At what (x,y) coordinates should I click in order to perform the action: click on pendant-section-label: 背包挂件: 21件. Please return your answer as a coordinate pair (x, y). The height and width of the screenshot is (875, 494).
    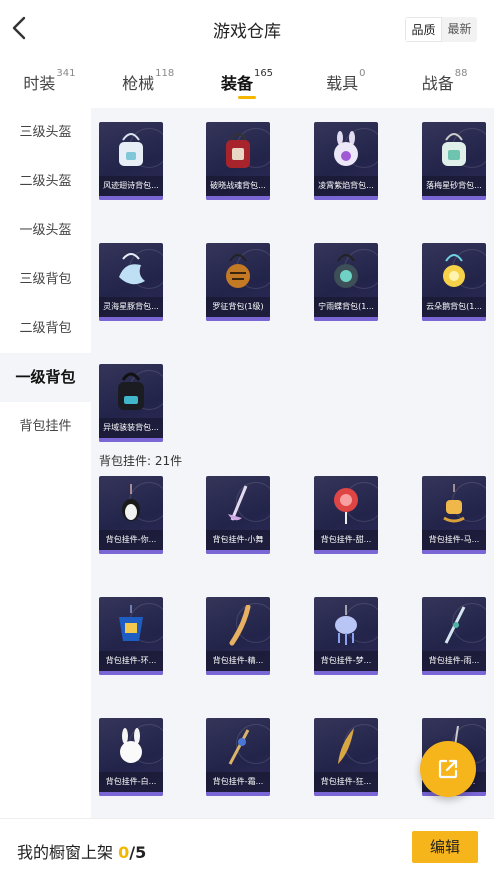
    Looking at the image, I should click on (141, 461).